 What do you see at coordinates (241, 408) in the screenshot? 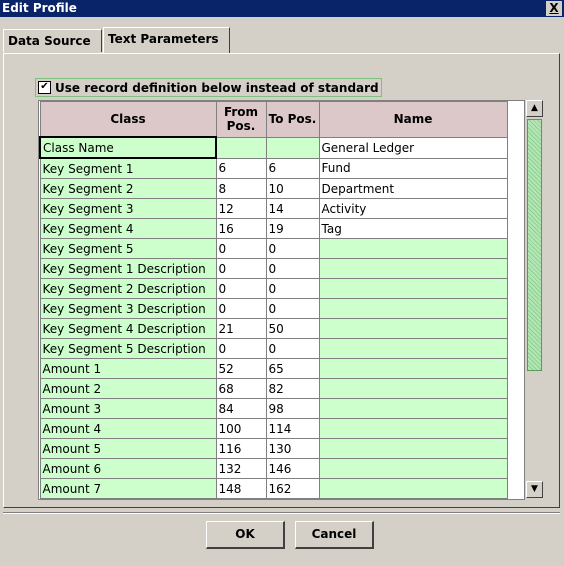
I see `from-pos-cell: 84` at bounding box center [241, 408].